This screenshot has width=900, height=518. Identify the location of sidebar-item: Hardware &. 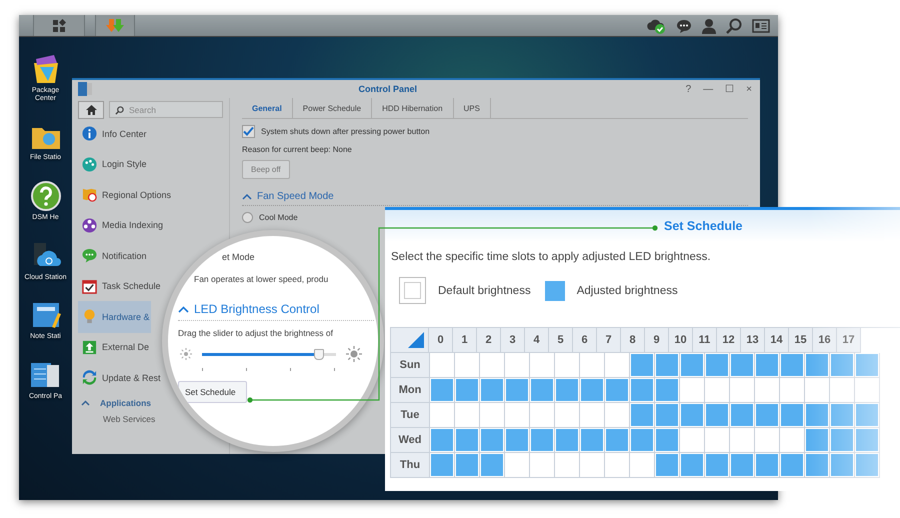
(114, 316).